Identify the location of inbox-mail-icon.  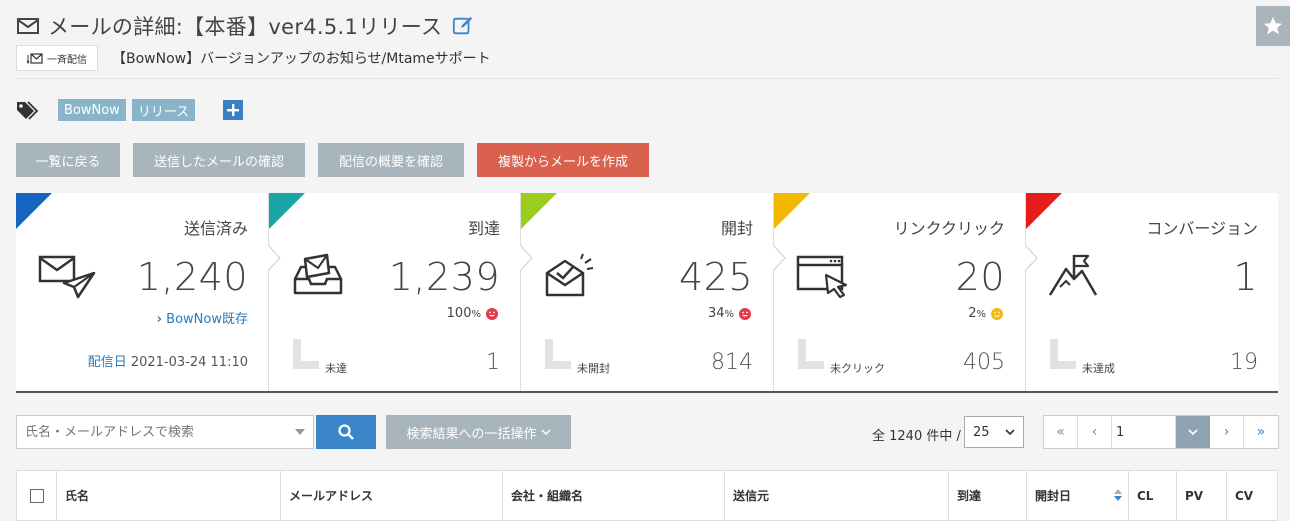
(318, 274).